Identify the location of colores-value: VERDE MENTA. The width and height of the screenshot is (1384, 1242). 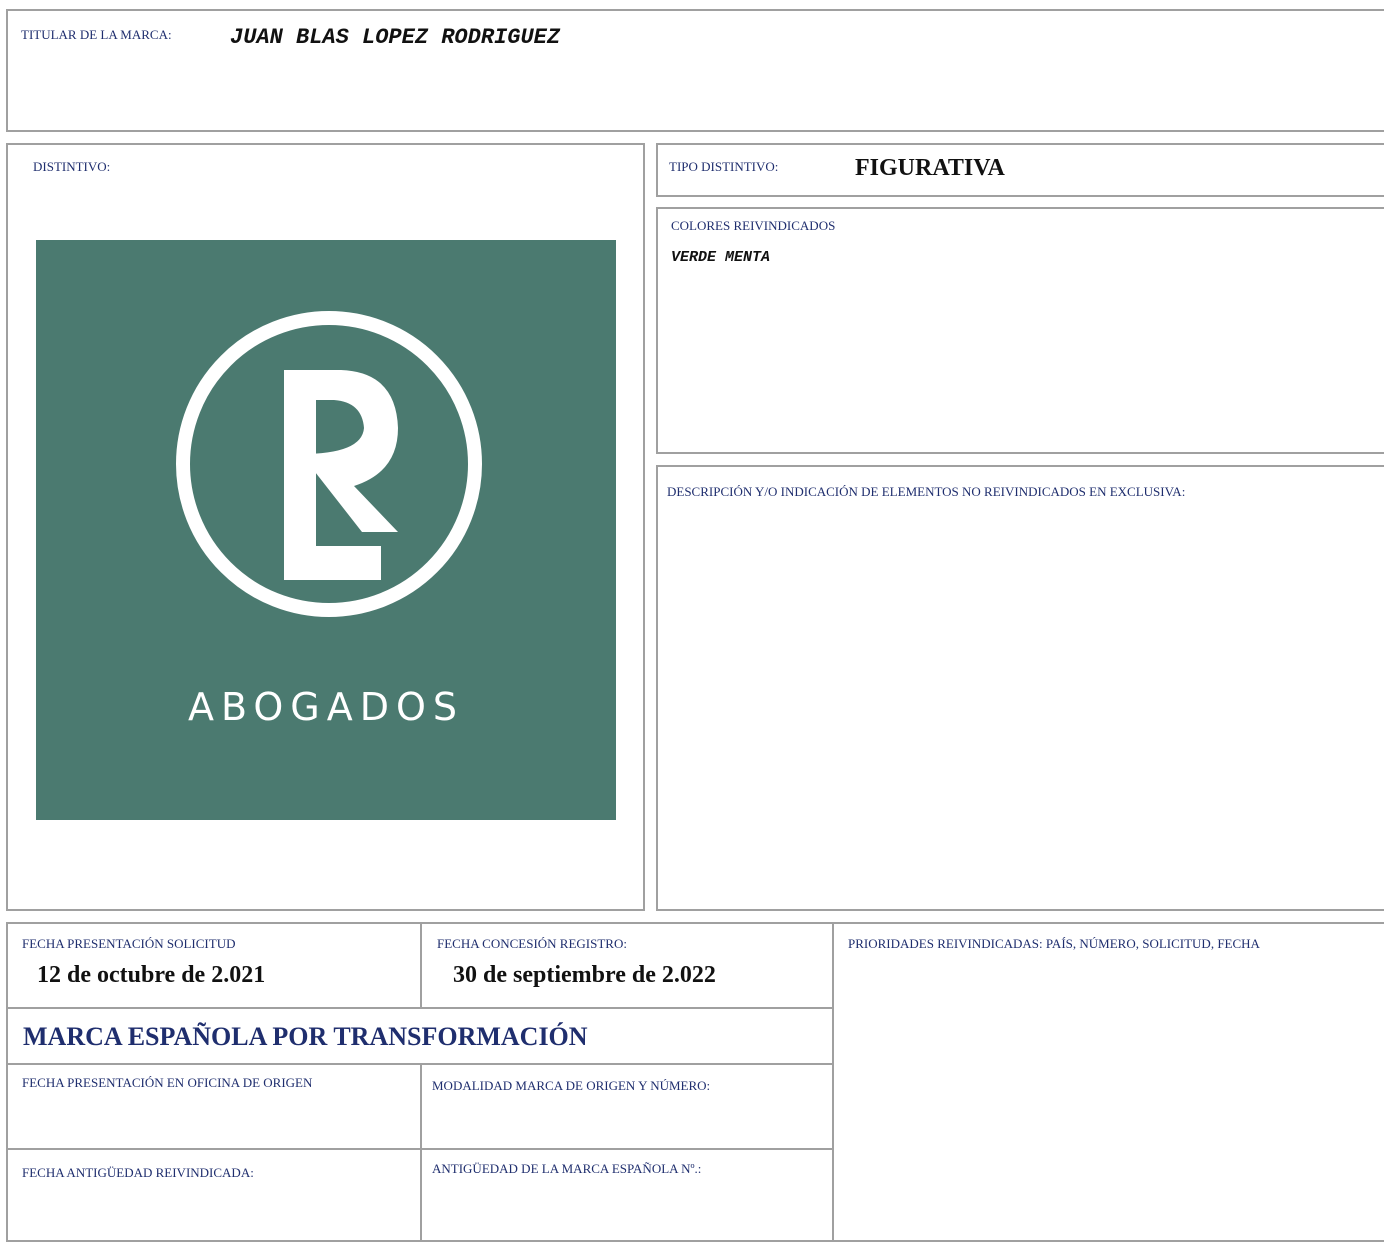
(721, 257).